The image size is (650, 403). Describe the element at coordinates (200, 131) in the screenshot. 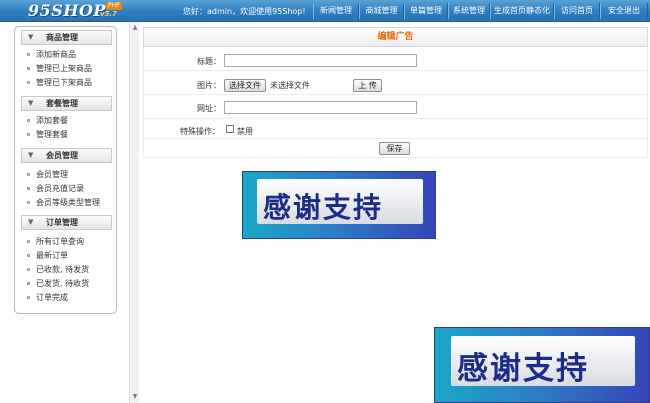

I see `special-operation-label: 特殊操作：` at that location.